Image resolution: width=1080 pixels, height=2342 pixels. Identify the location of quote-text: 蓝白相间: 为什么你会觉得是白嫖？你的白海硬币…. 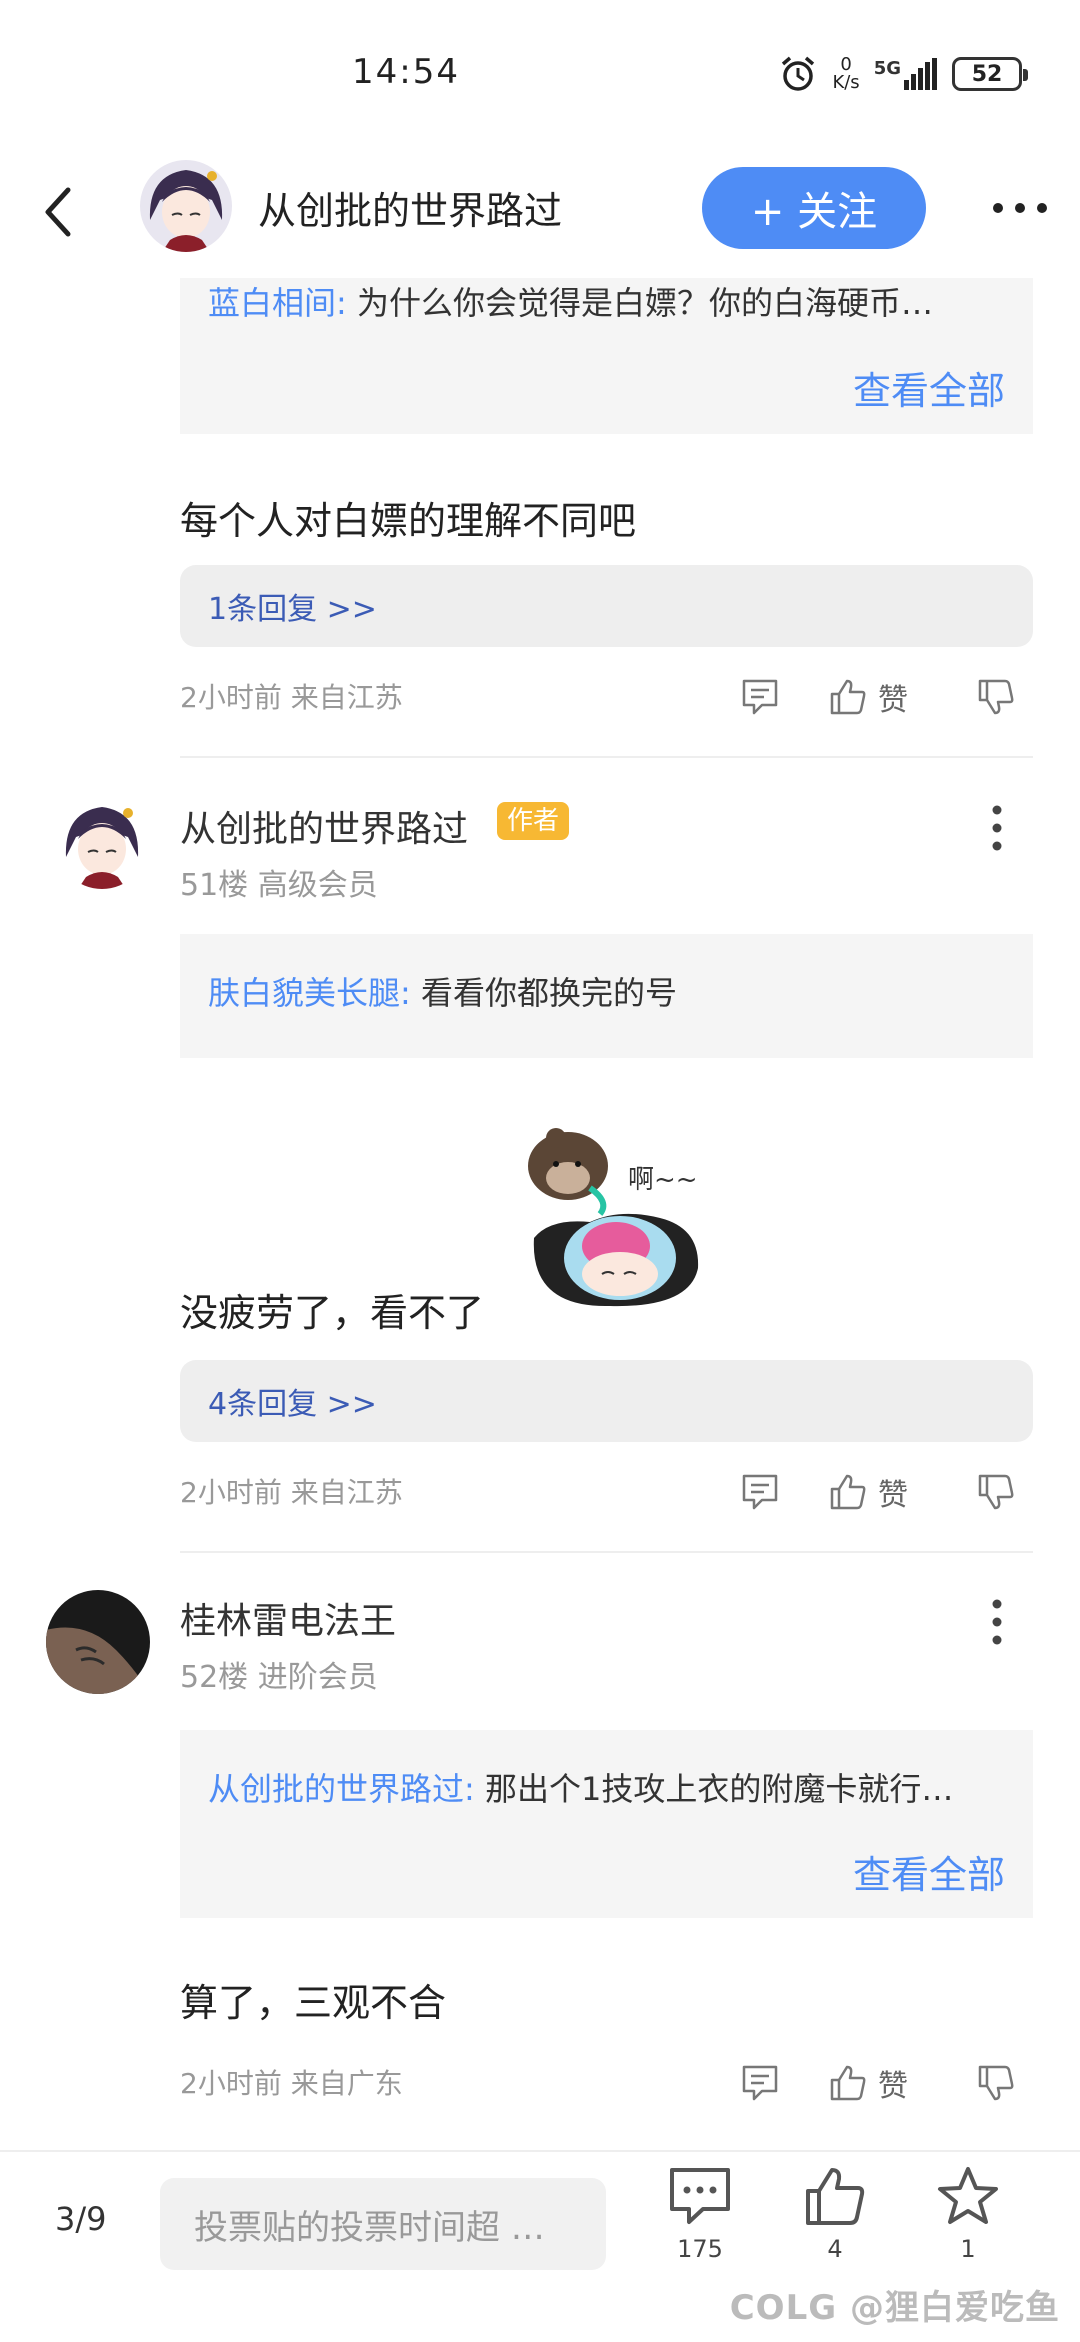
(570, 301).